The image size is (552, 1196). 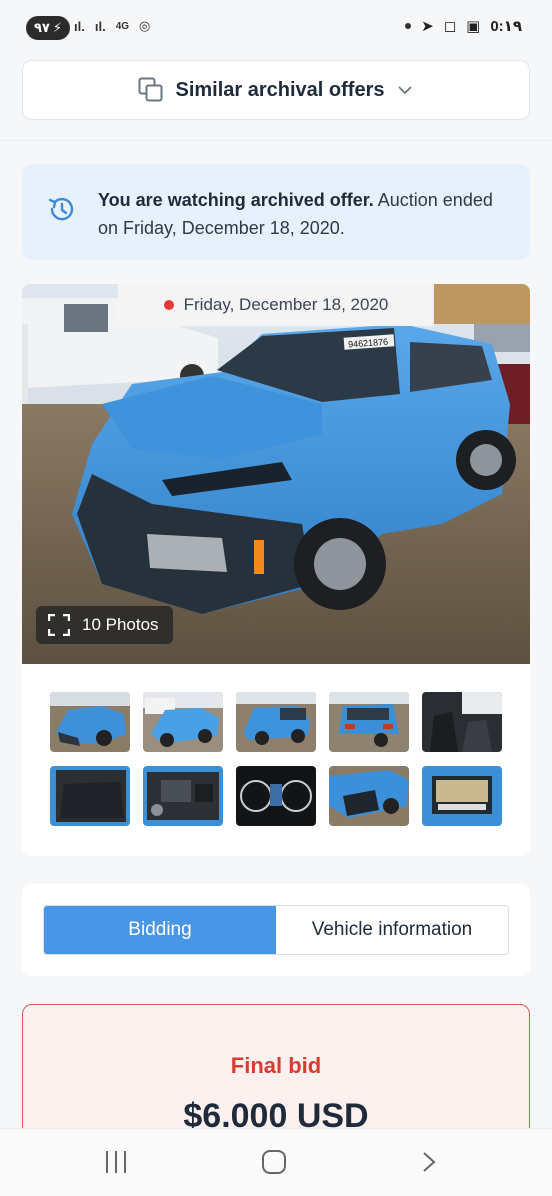 I want to click on similar-archival-offers-dropdown: Similar archival offers, so click(x=276, y=90).